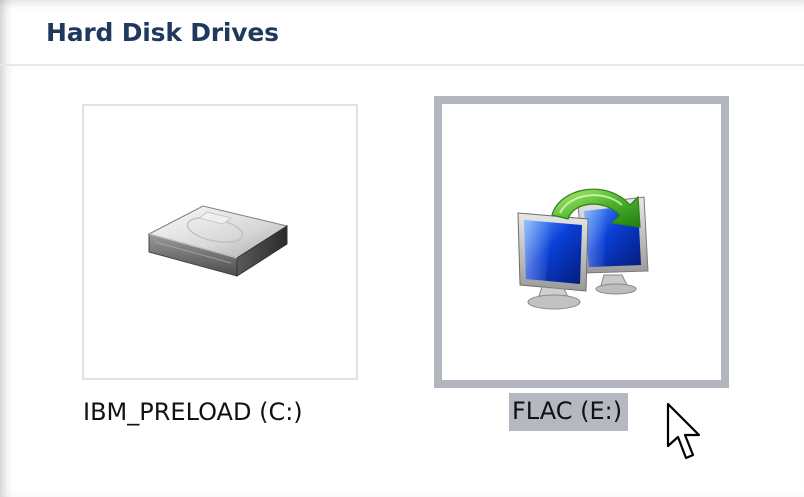  I want to click on mouse-pointer-icon, so click(683, 431).